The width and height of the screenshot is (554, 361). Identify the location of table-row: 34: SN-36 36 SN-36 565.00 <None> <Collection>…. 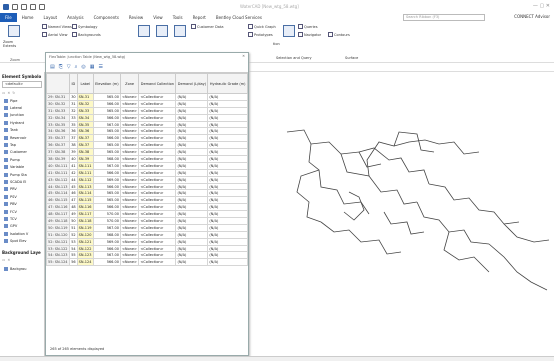
(146, 131).